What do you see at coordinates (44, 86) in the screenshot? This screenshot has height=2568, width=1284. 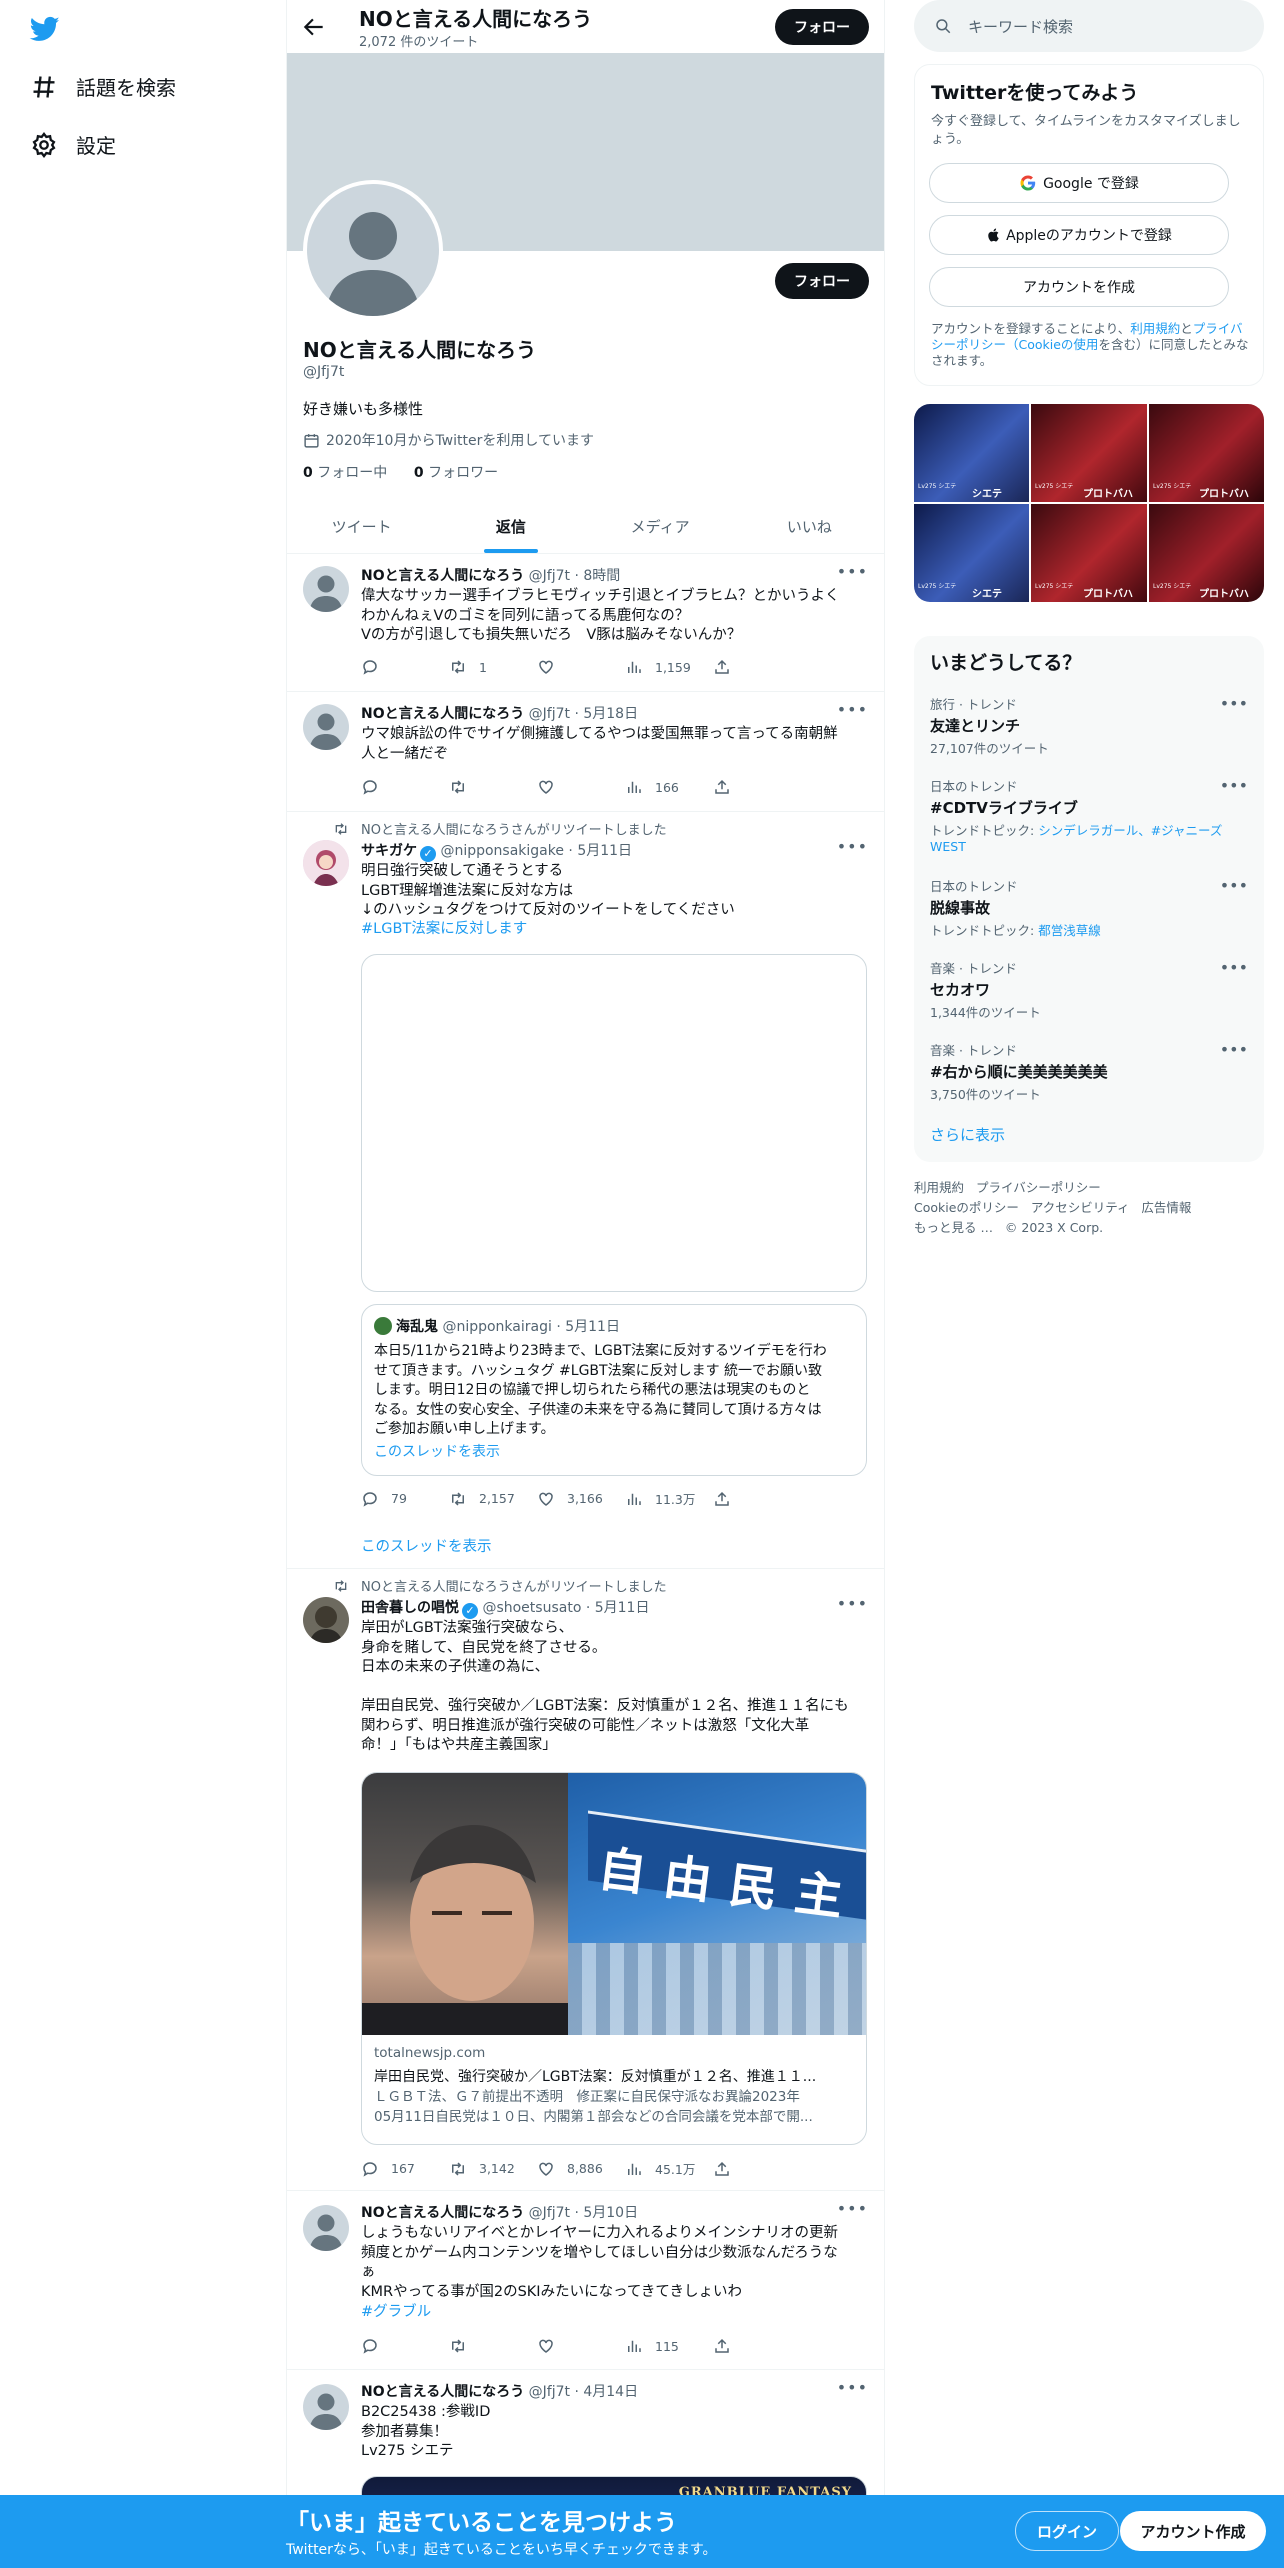 I see `hashtag-icon` at bounding box center [44, 86].